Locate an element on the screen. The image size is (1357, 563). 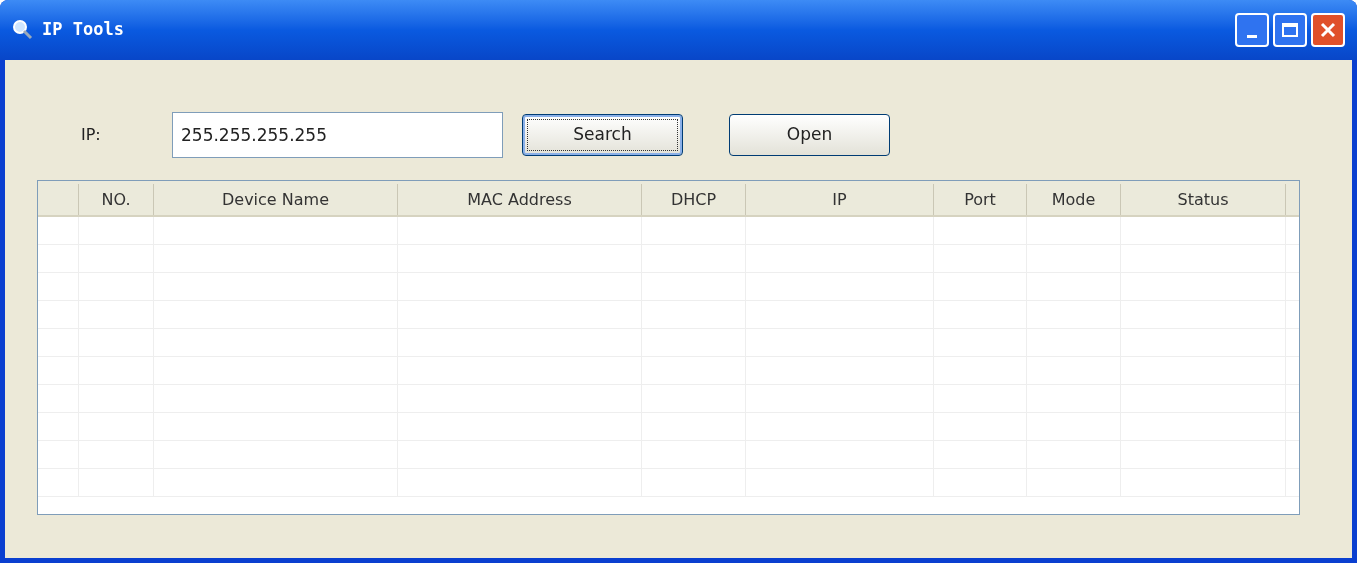
close-icon is located at coordinates (1328, 30).